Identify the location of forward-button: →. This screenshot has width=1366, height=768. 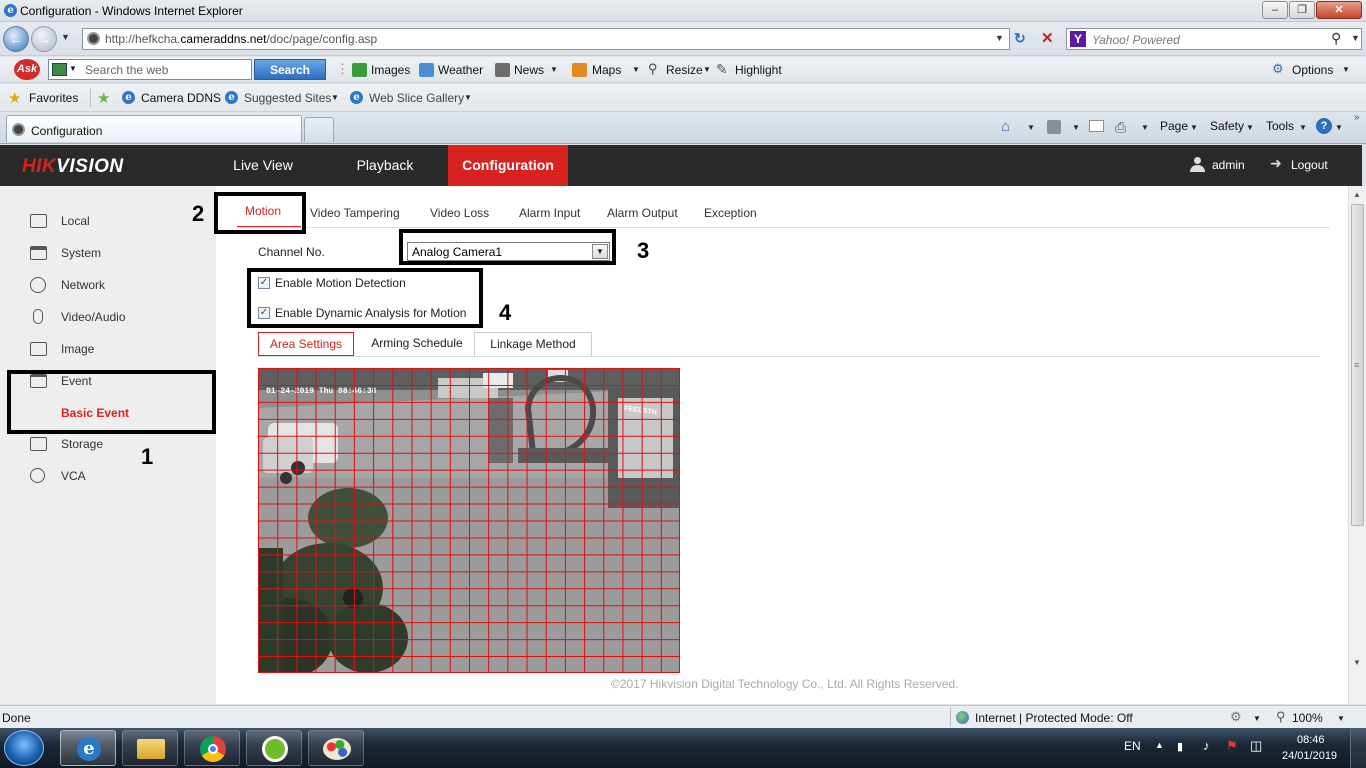
(44, 39).